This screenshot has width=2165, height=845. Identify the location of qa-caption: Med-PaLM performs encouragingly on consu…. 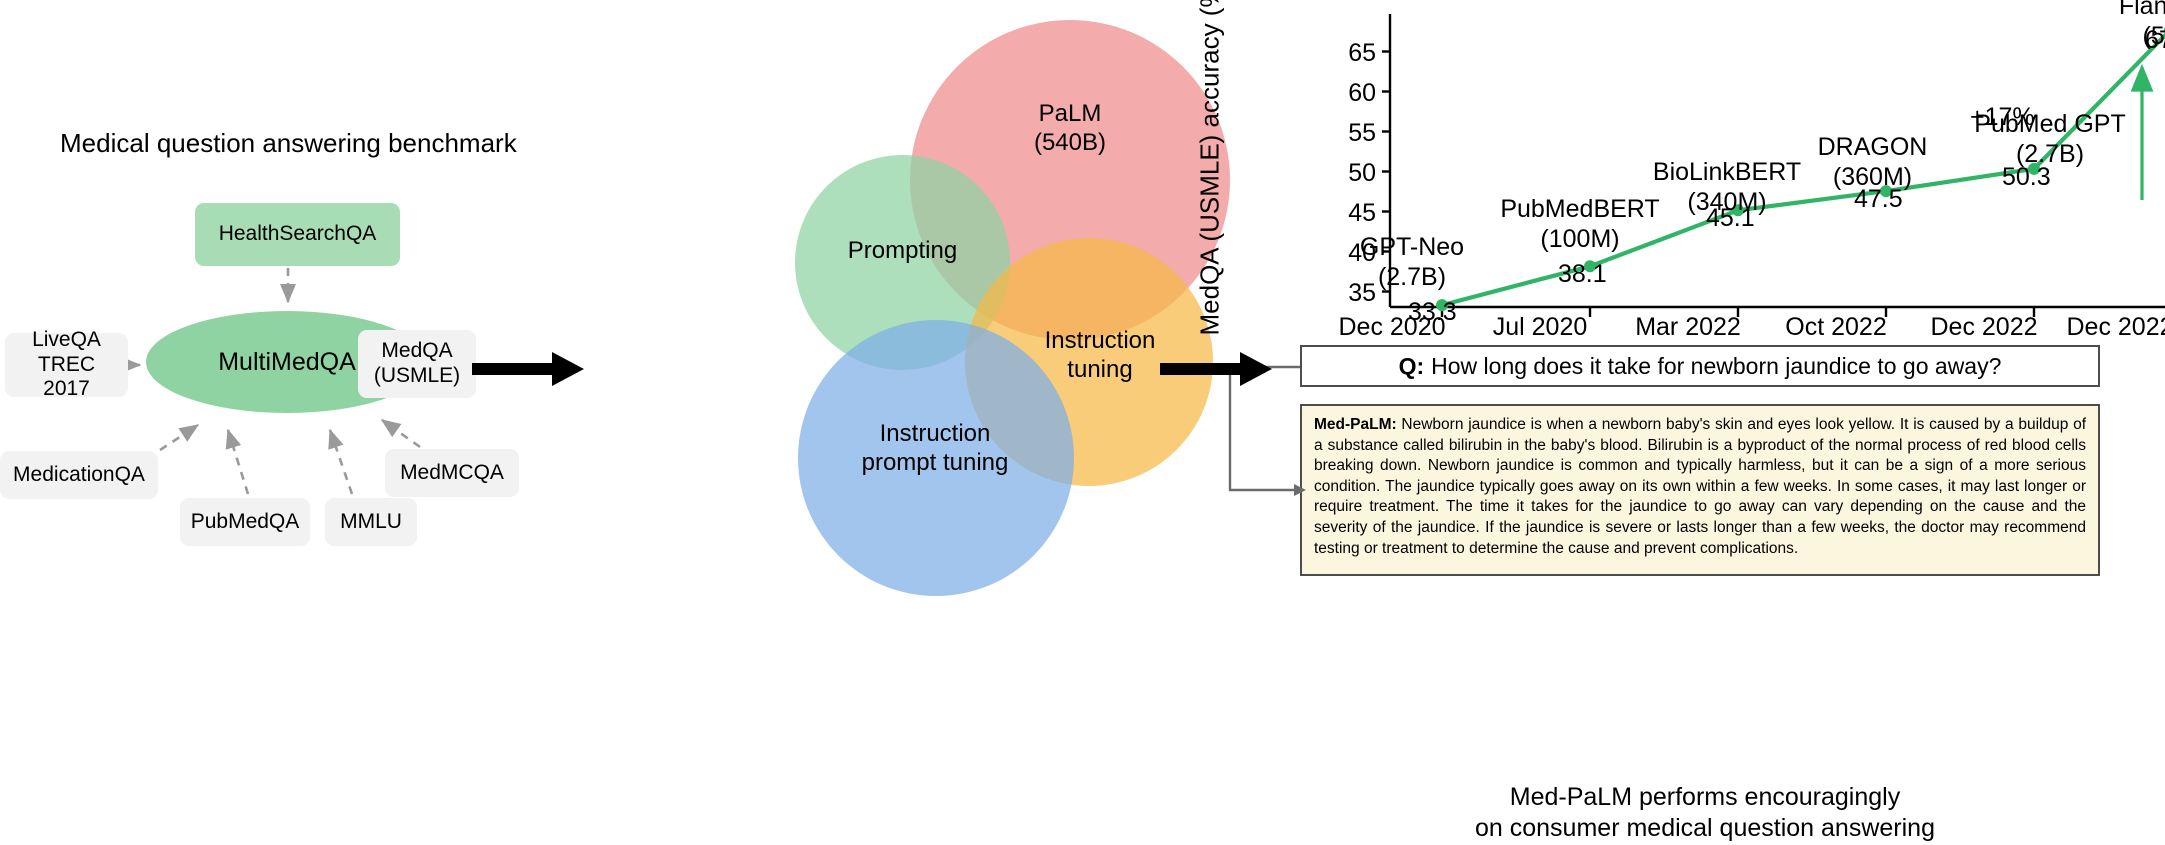
(1705, 813).